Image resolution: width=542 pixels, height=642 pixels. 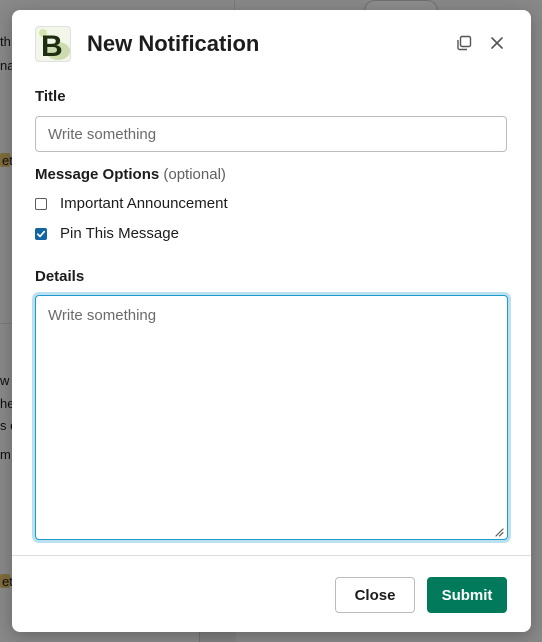 I want to click on app-logo: B, so click(x=53, y=44).